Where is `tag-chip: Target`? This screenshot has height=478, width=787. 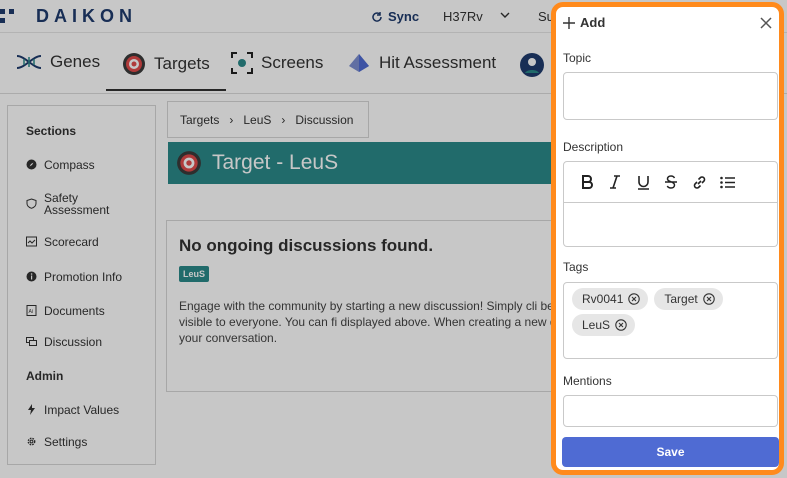
tag-chip: Target is located at coordinates (688, 299).